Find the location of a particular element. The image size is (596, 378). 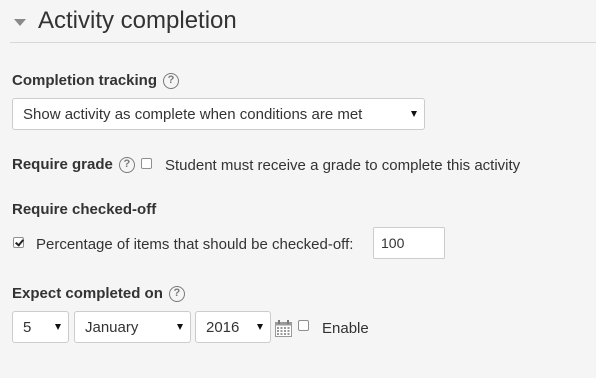

year-selected-value: 2016 is located at coordinates (223, 327).